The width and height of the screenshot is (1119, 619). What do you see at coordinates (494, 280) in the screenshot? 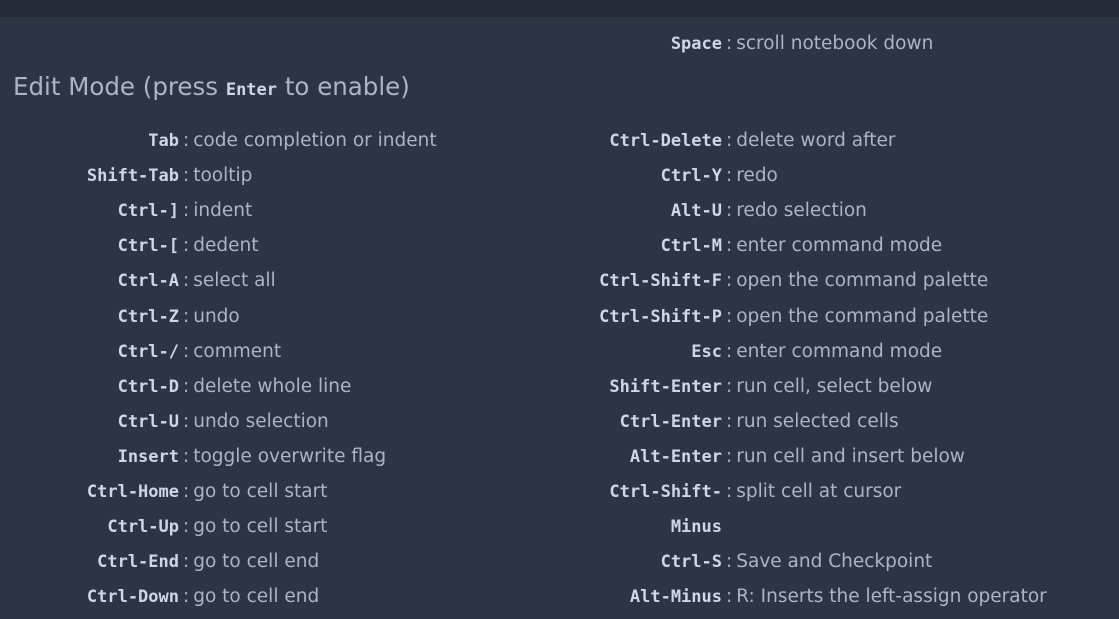
I see `shortcut-row: Ctrl-Shift-F: open the command palette` at bounding box center [494, 280].